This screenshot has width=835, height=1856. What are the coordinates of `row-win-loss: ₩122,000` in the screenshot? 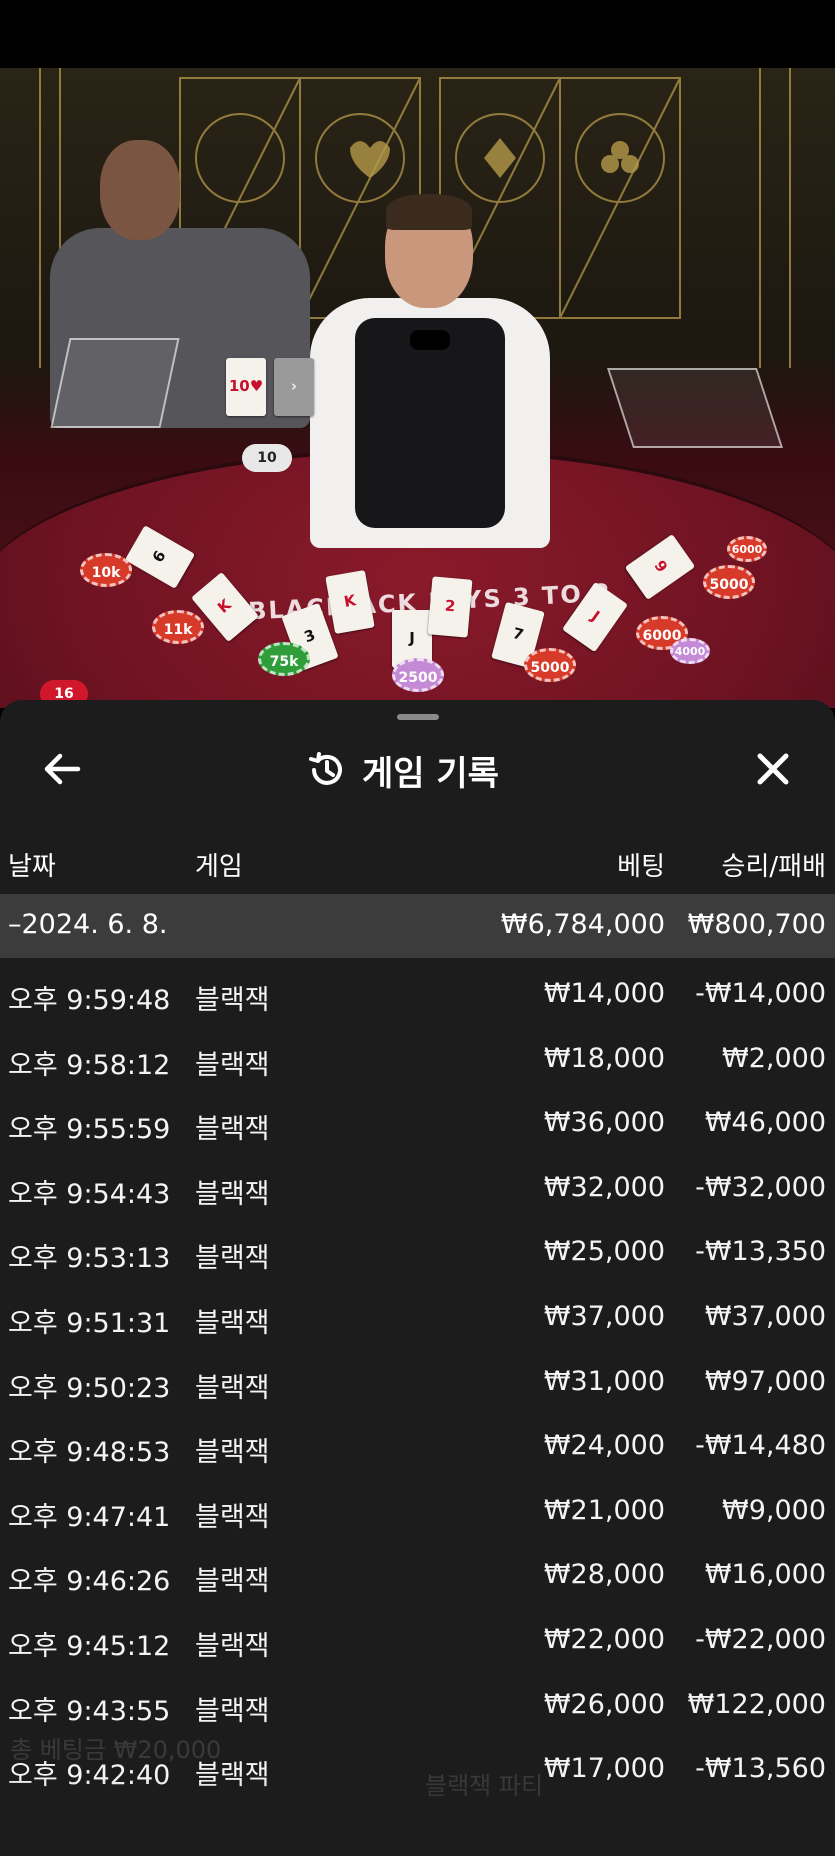 It's located at (756, 1704).